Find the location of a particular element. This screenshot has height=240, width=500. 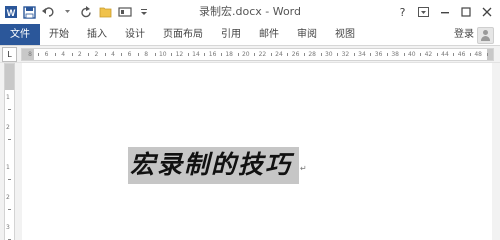

ruler-number: 48 is located at coordinates (478, 54).